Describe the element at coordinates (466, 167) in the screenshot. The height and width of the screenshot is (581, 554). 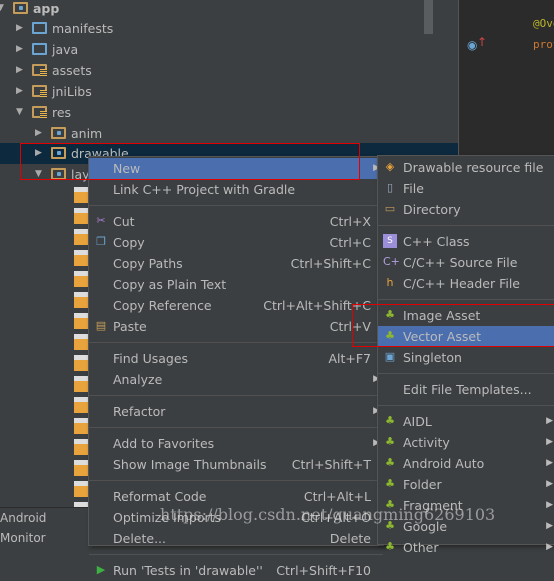
I see `menu-item-drawable-resource-file: ◈ Drawable resource file` at that location.